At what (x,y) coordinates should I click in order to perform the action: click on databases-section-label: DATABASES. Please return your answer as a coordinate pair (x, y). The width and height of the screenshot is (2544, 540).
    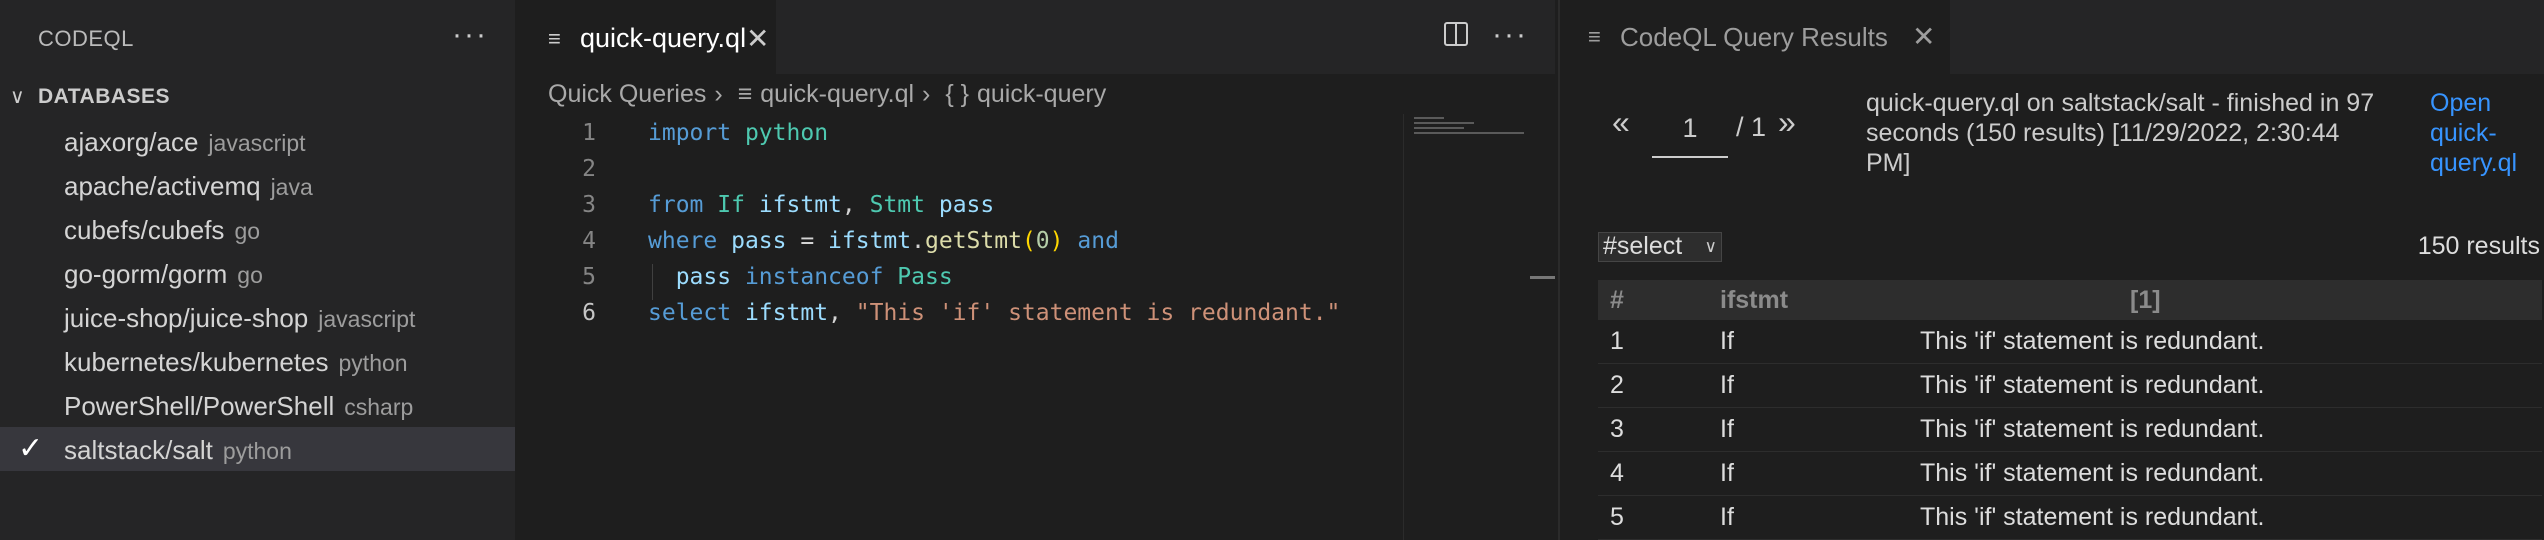
    Looking at the image, I should click on (104, 96).